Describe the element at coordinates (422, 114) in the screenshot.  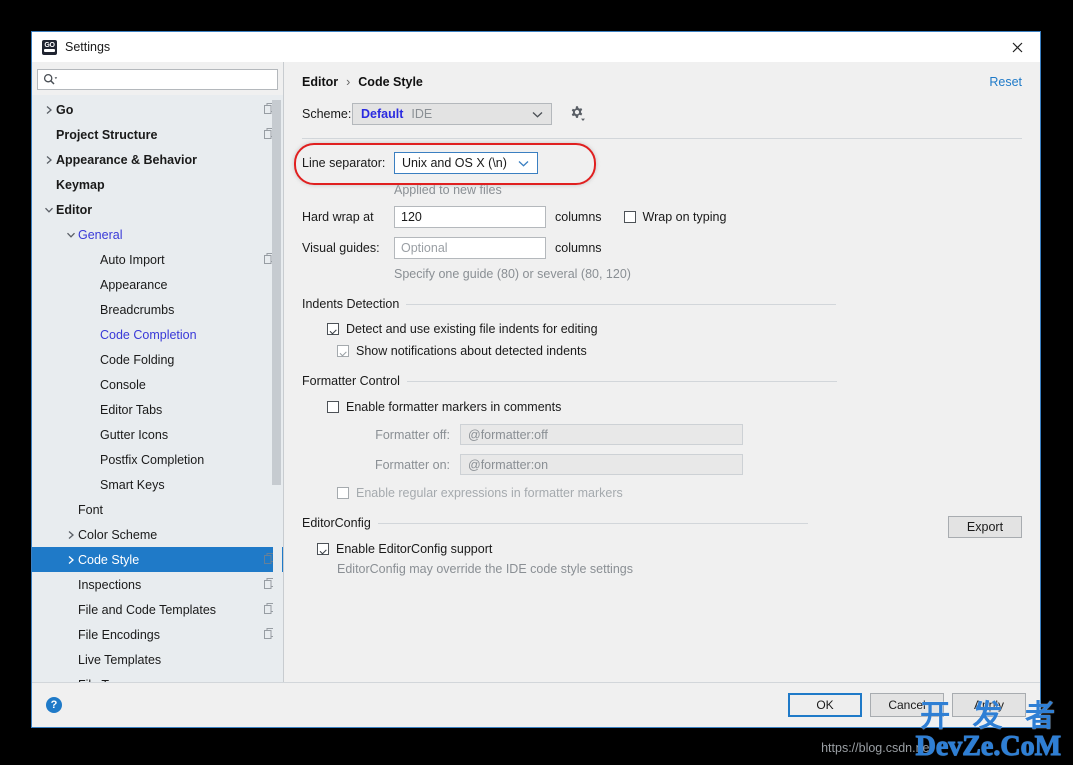
I see `scheme-suffix: IDE` at that location.